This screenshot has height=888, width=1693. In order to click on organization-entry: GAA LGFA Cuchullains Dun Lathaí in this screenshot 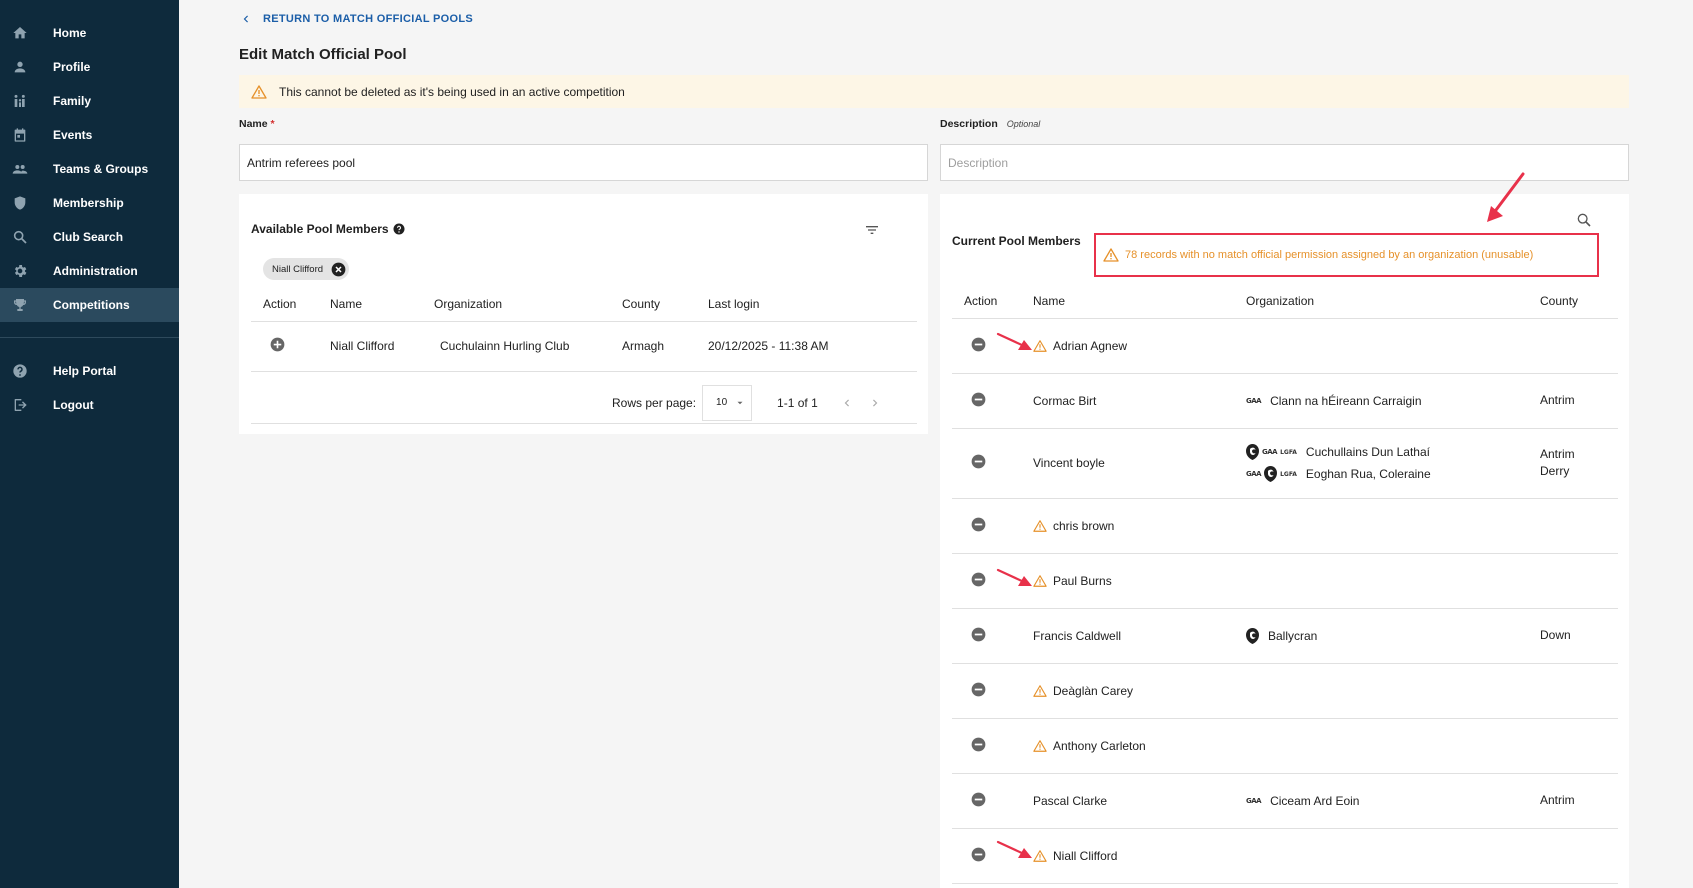, I will do `click(1387, 452)`.